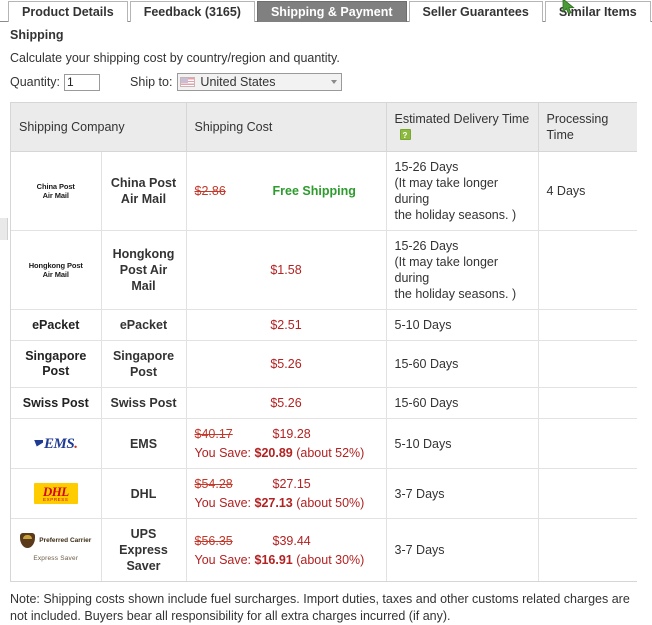 Image resolution: width=652 pixels, height=625 pixels. Describe the element at coordinates (597, 11) in the screenshot. I see `tab-similar-items: Similar Items` at that location.